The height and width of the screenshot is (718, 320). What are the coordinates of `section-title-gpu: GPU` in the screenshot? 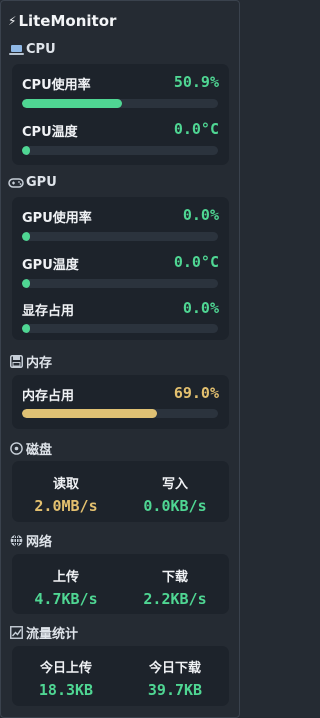 It's located at (32, 182).